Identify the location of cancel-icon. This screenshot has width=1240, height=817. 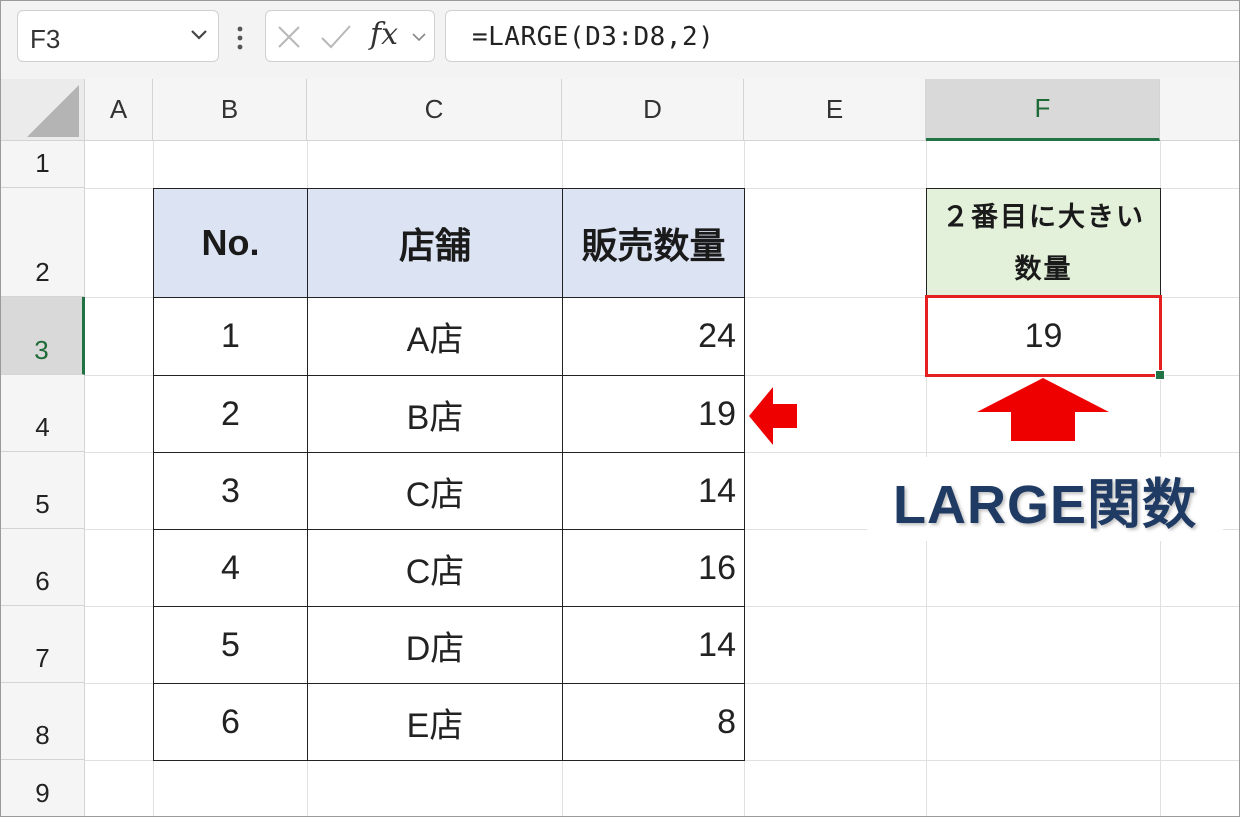
(289, 37).